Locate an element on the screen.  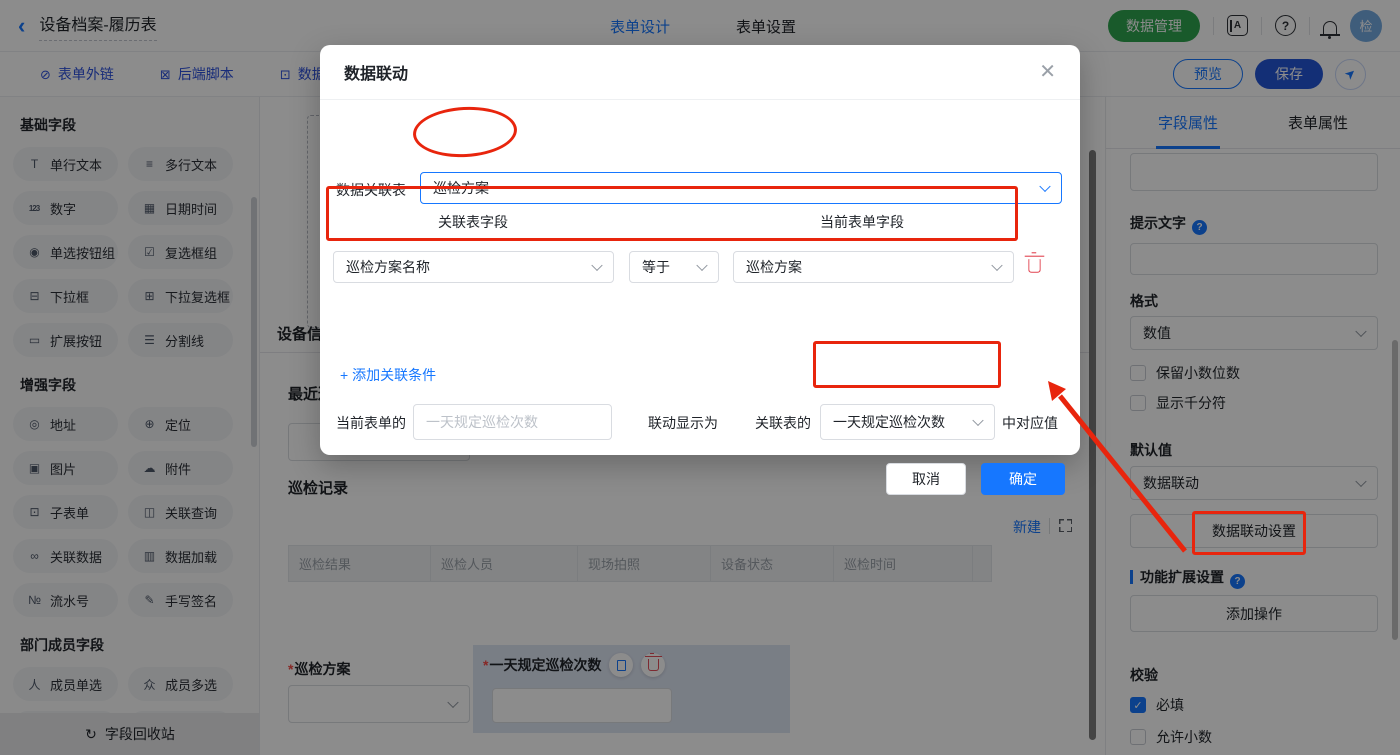
relation-table-prefix-label: 关联表的 is located at coordinates (783, 423).